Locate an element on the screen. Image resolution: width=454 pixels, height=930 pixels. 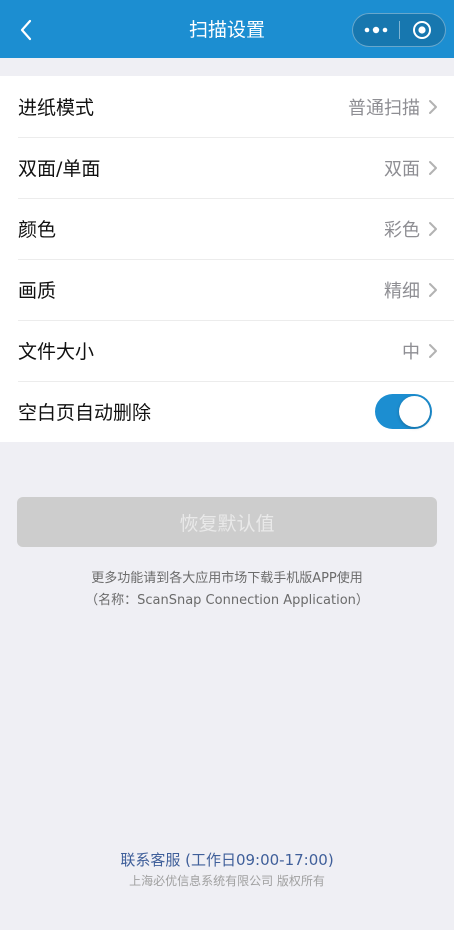
more-button is located at coordinates (376, 30).